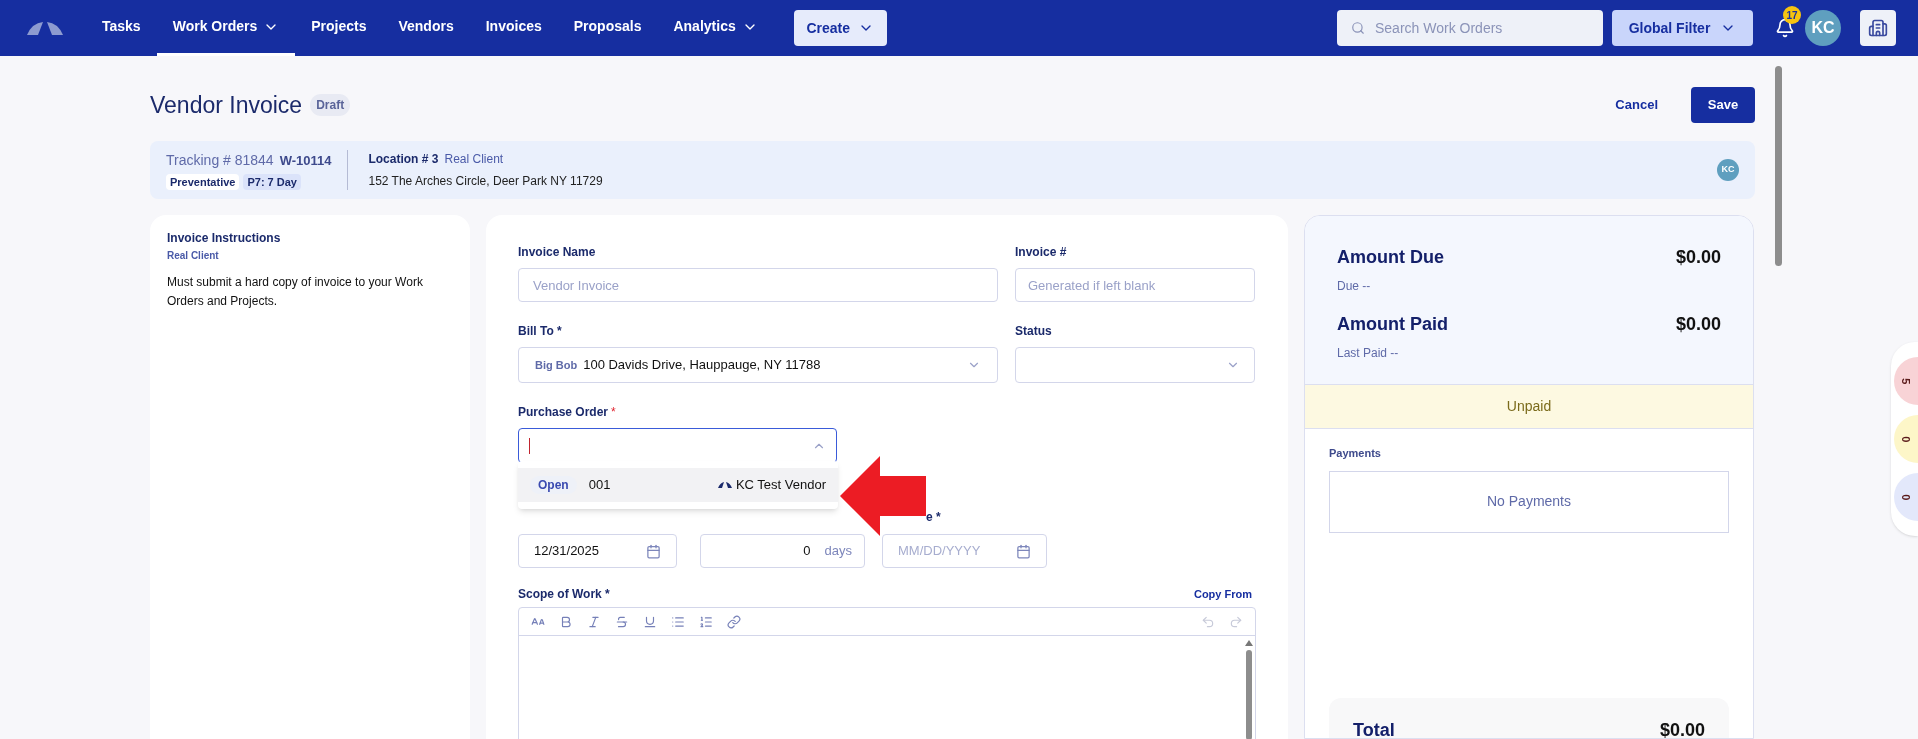  Describe the element at coordinates (426, 28) in the screenshot. I see `nav-tab: Vendors` at that location.